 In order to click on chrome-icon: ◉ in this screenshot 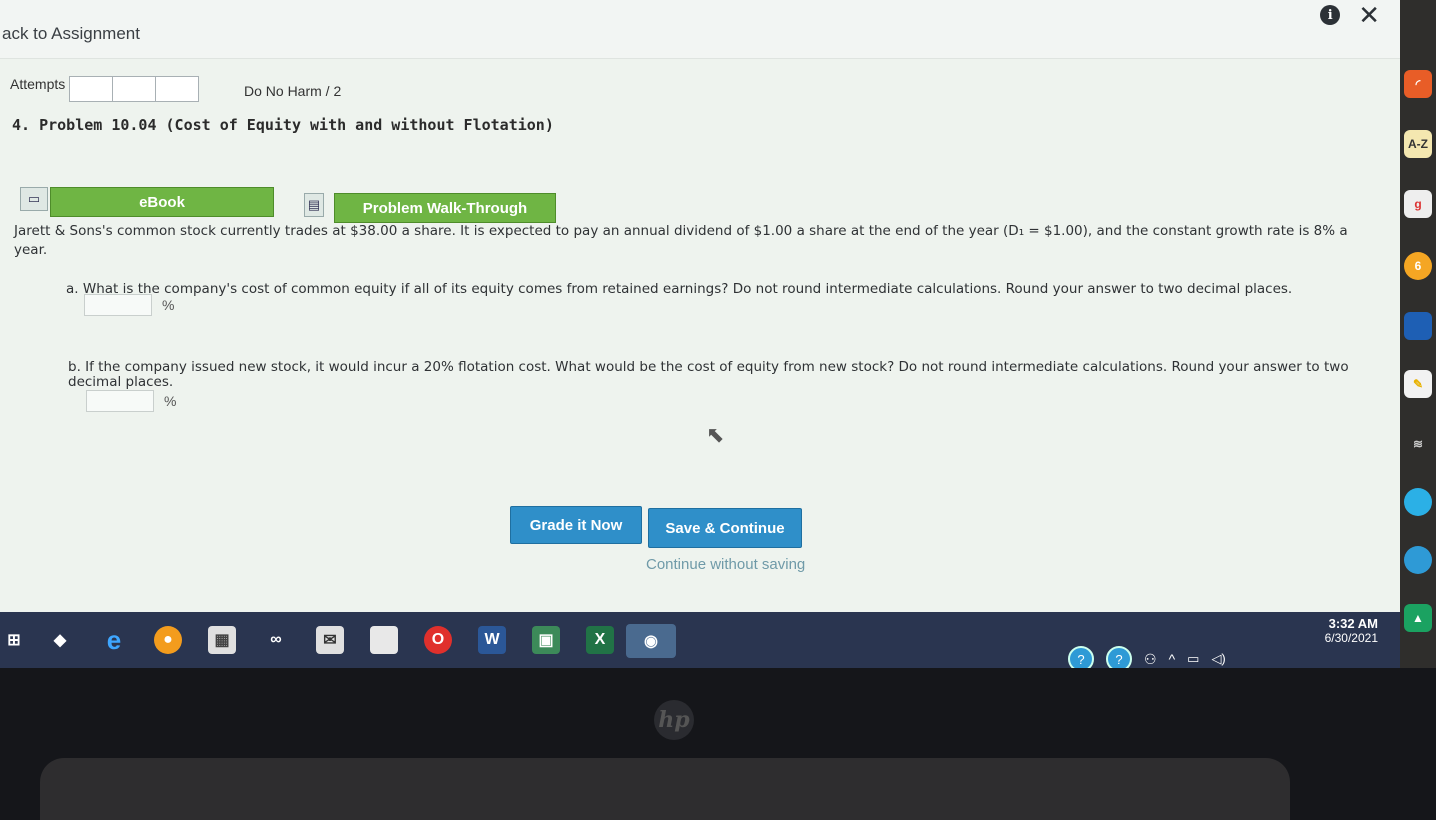, I will do `click(651, 641)`.